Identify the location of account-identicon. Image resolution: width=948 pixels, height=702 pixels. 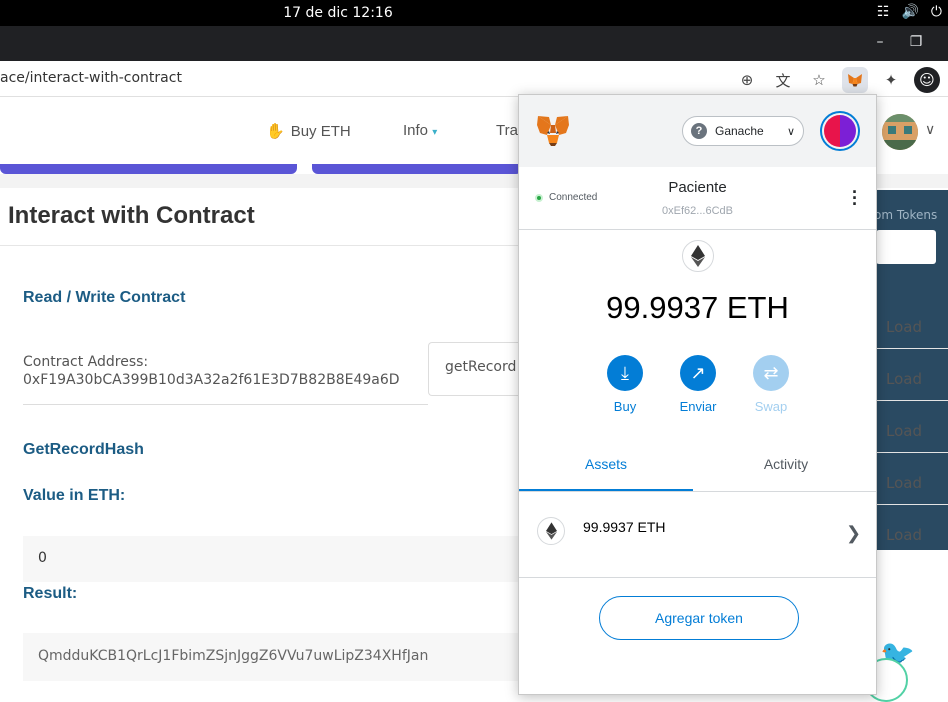
(840, 131).